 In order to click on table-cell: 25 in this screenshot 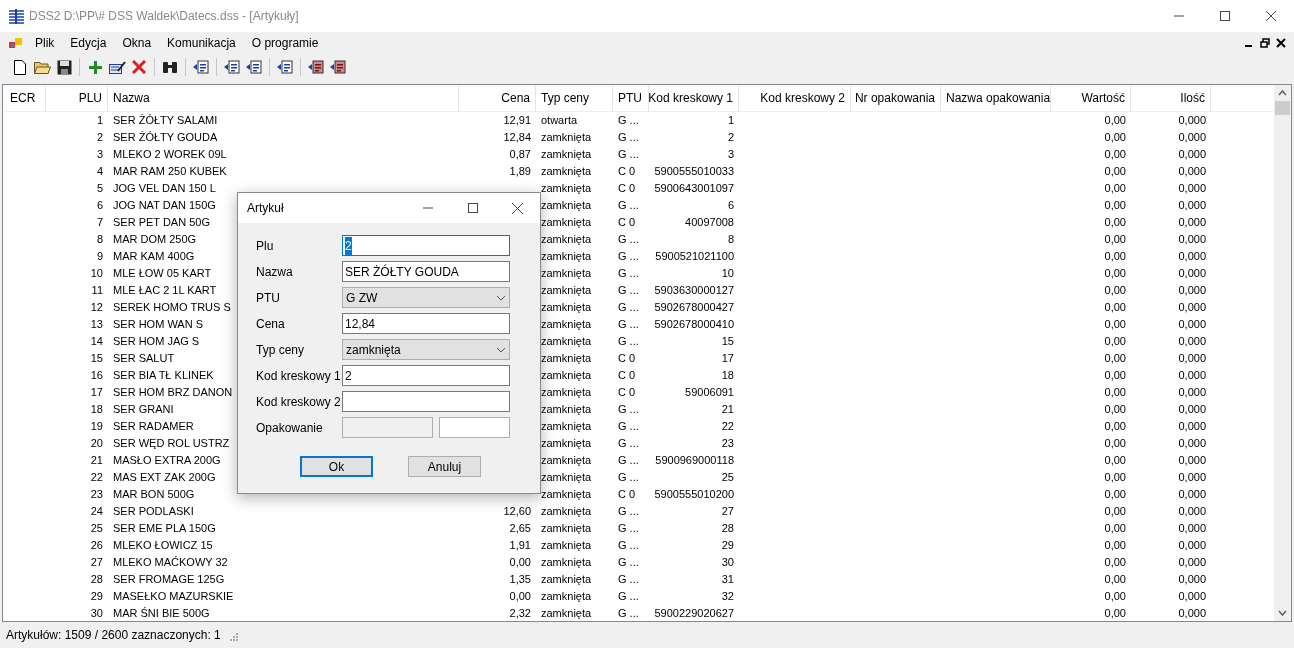, I will do `click(96, 528)`.